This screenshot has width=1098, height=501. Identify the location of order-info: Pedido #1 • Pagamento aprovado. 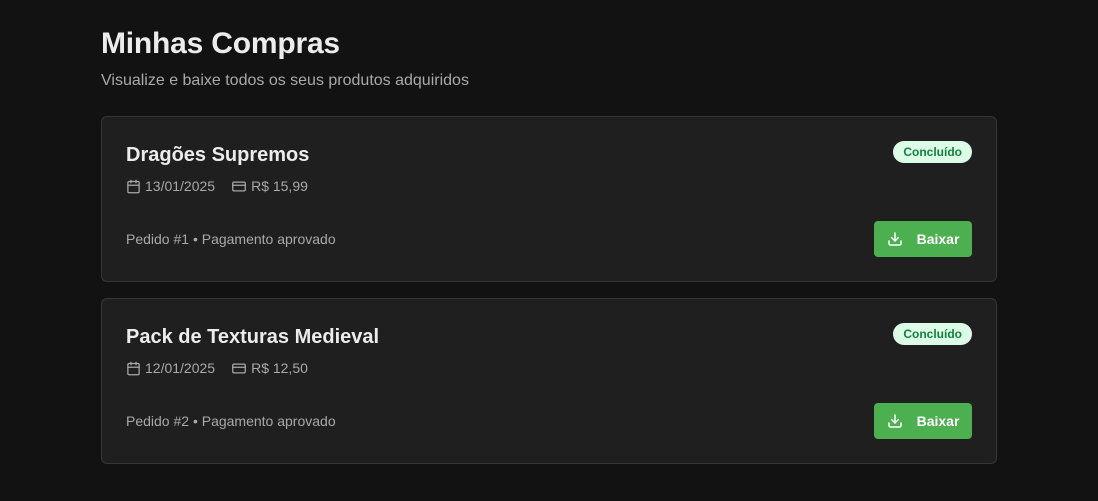
(231, 239).